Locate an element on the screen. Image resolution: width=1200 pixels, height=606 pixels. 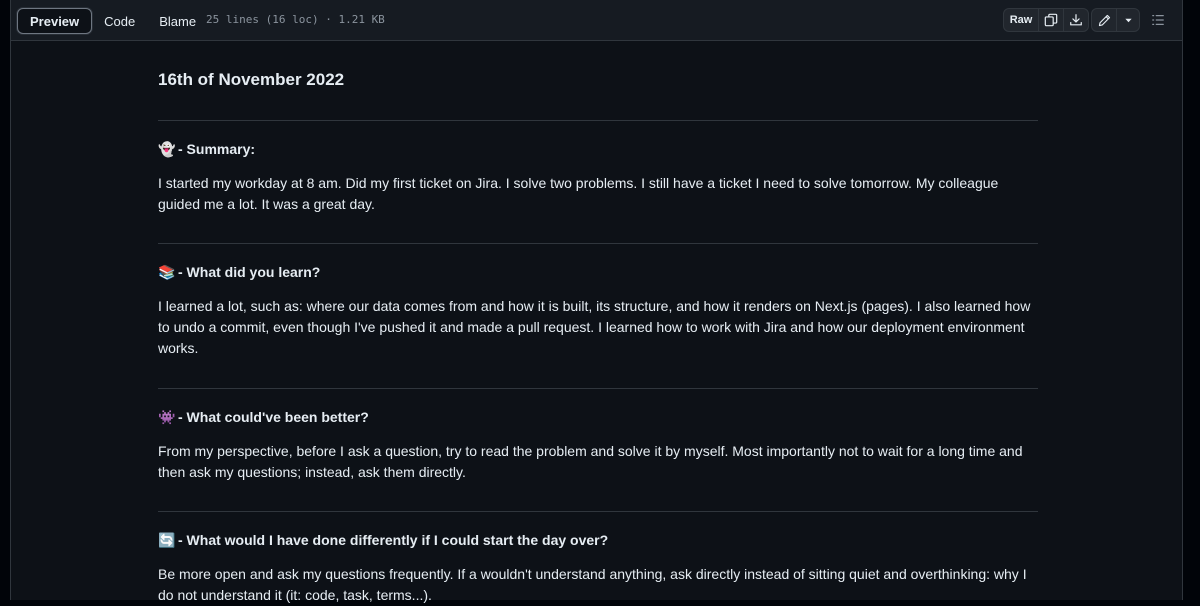
section-heading-text: - Summary: is located at coordinates (217, 149).